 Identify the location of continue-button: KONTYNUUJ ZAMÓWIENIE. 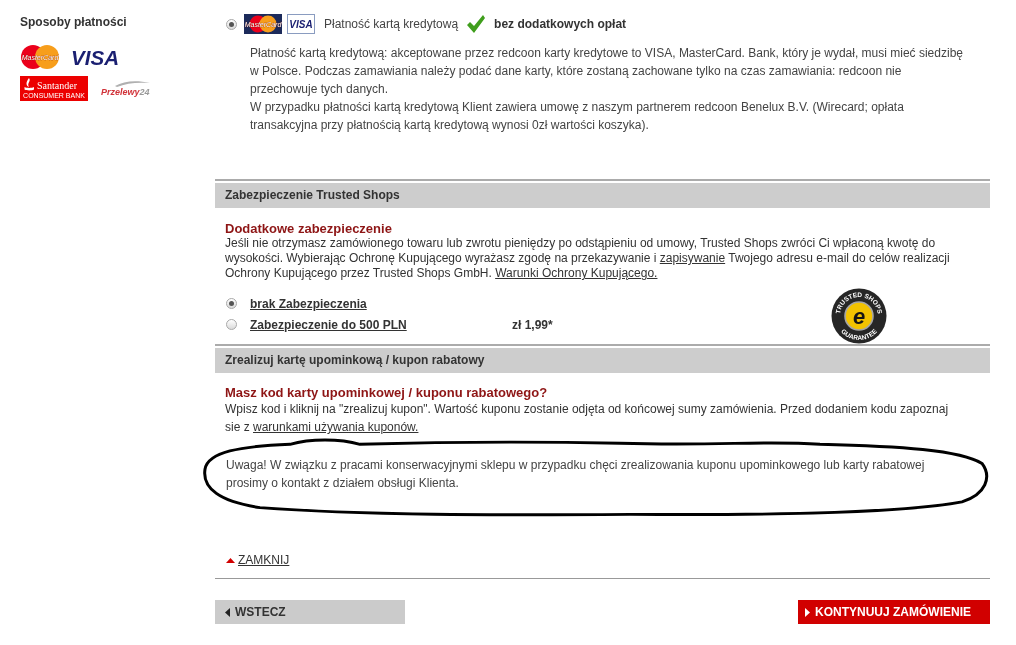
(894, 612).